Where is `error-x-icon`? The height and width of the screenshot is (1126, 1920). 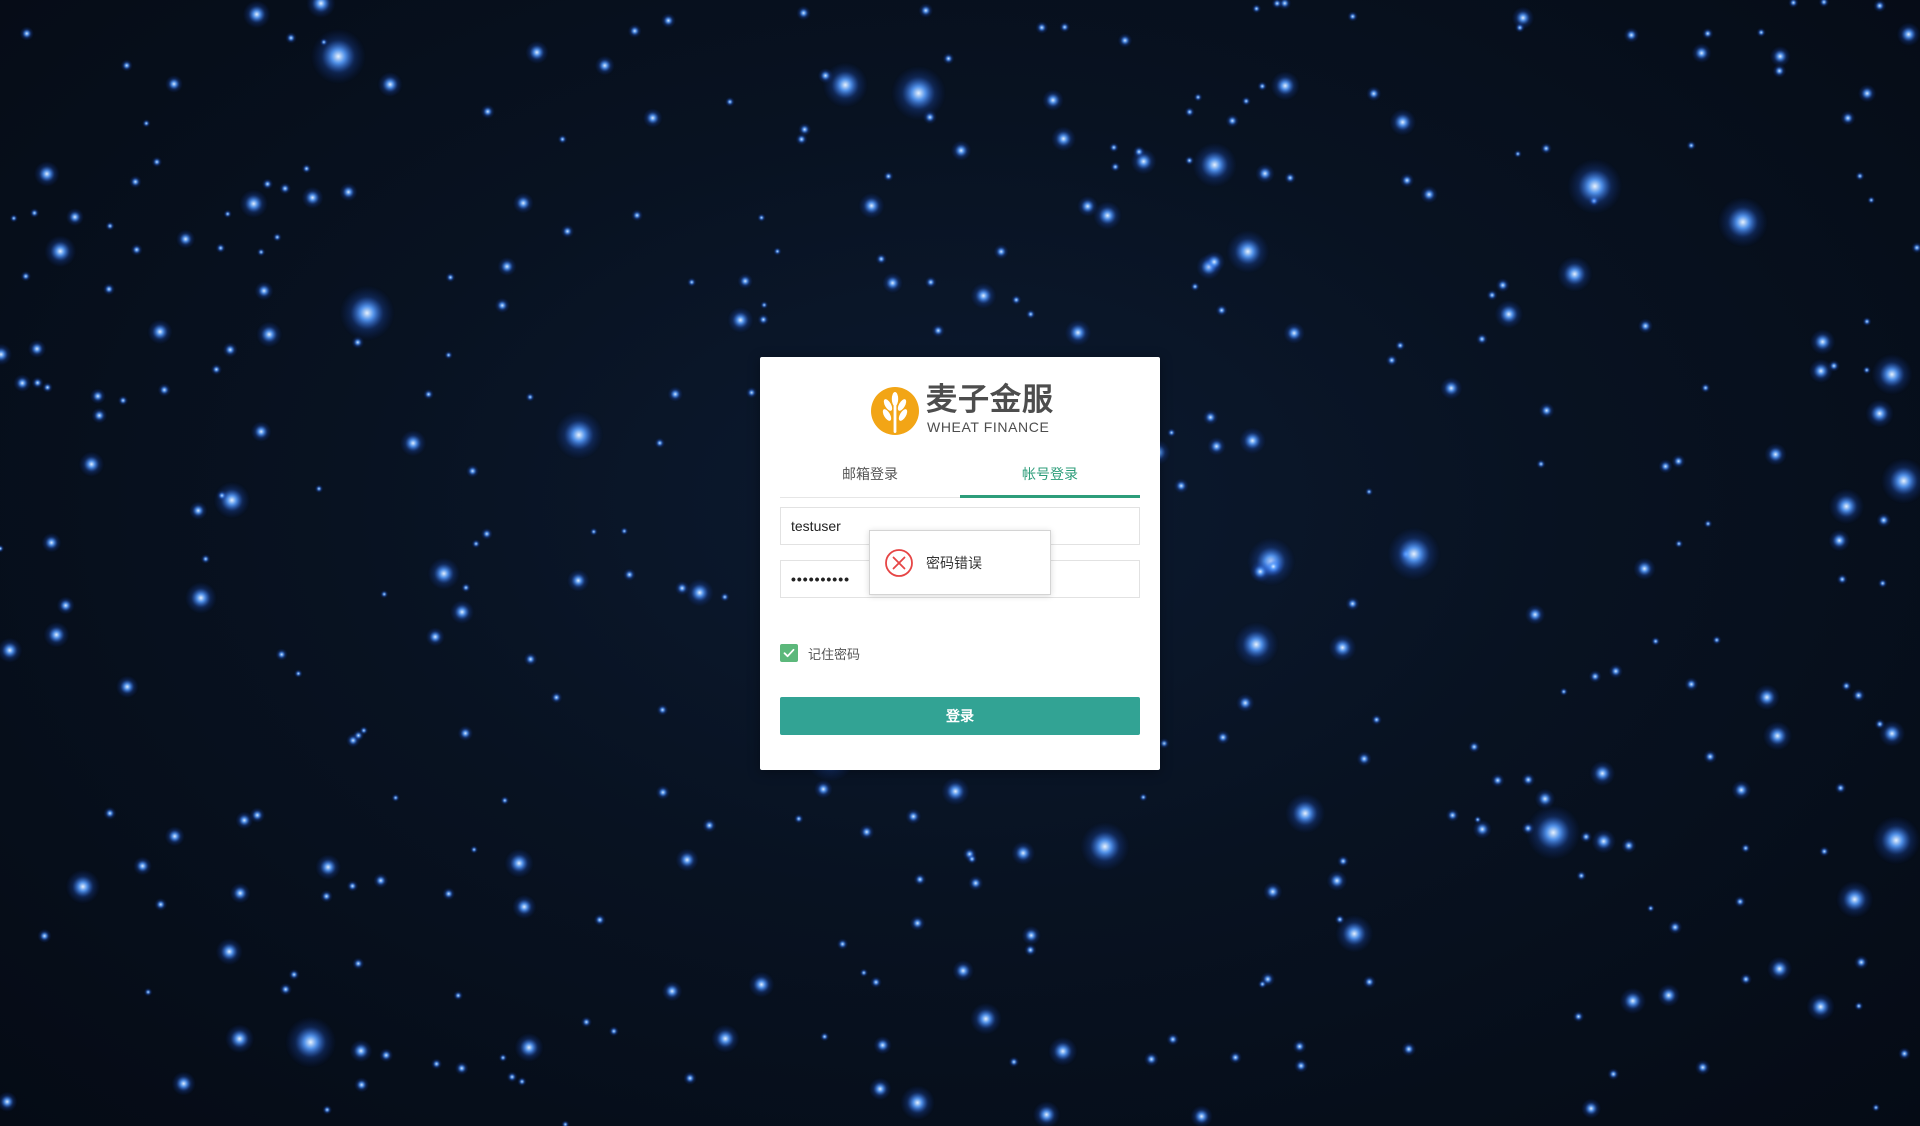
error-x-icon is located at coordinates (899, 562).